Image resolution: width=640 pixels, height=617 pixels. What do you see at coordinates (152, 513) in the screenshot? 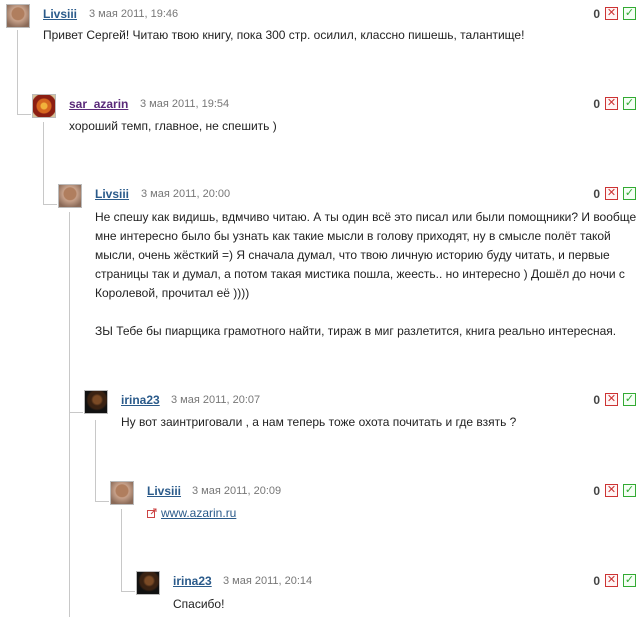
I see `external-link-icon` at bounding box center [152, 513].